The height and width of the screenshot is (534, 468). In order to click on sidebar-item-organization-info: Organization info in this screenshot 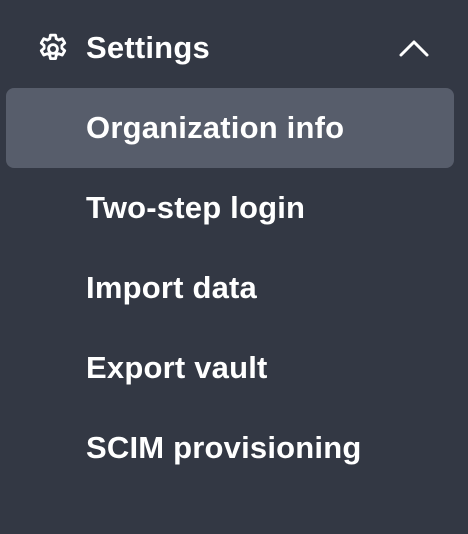, I will do `click(230, 128)`.